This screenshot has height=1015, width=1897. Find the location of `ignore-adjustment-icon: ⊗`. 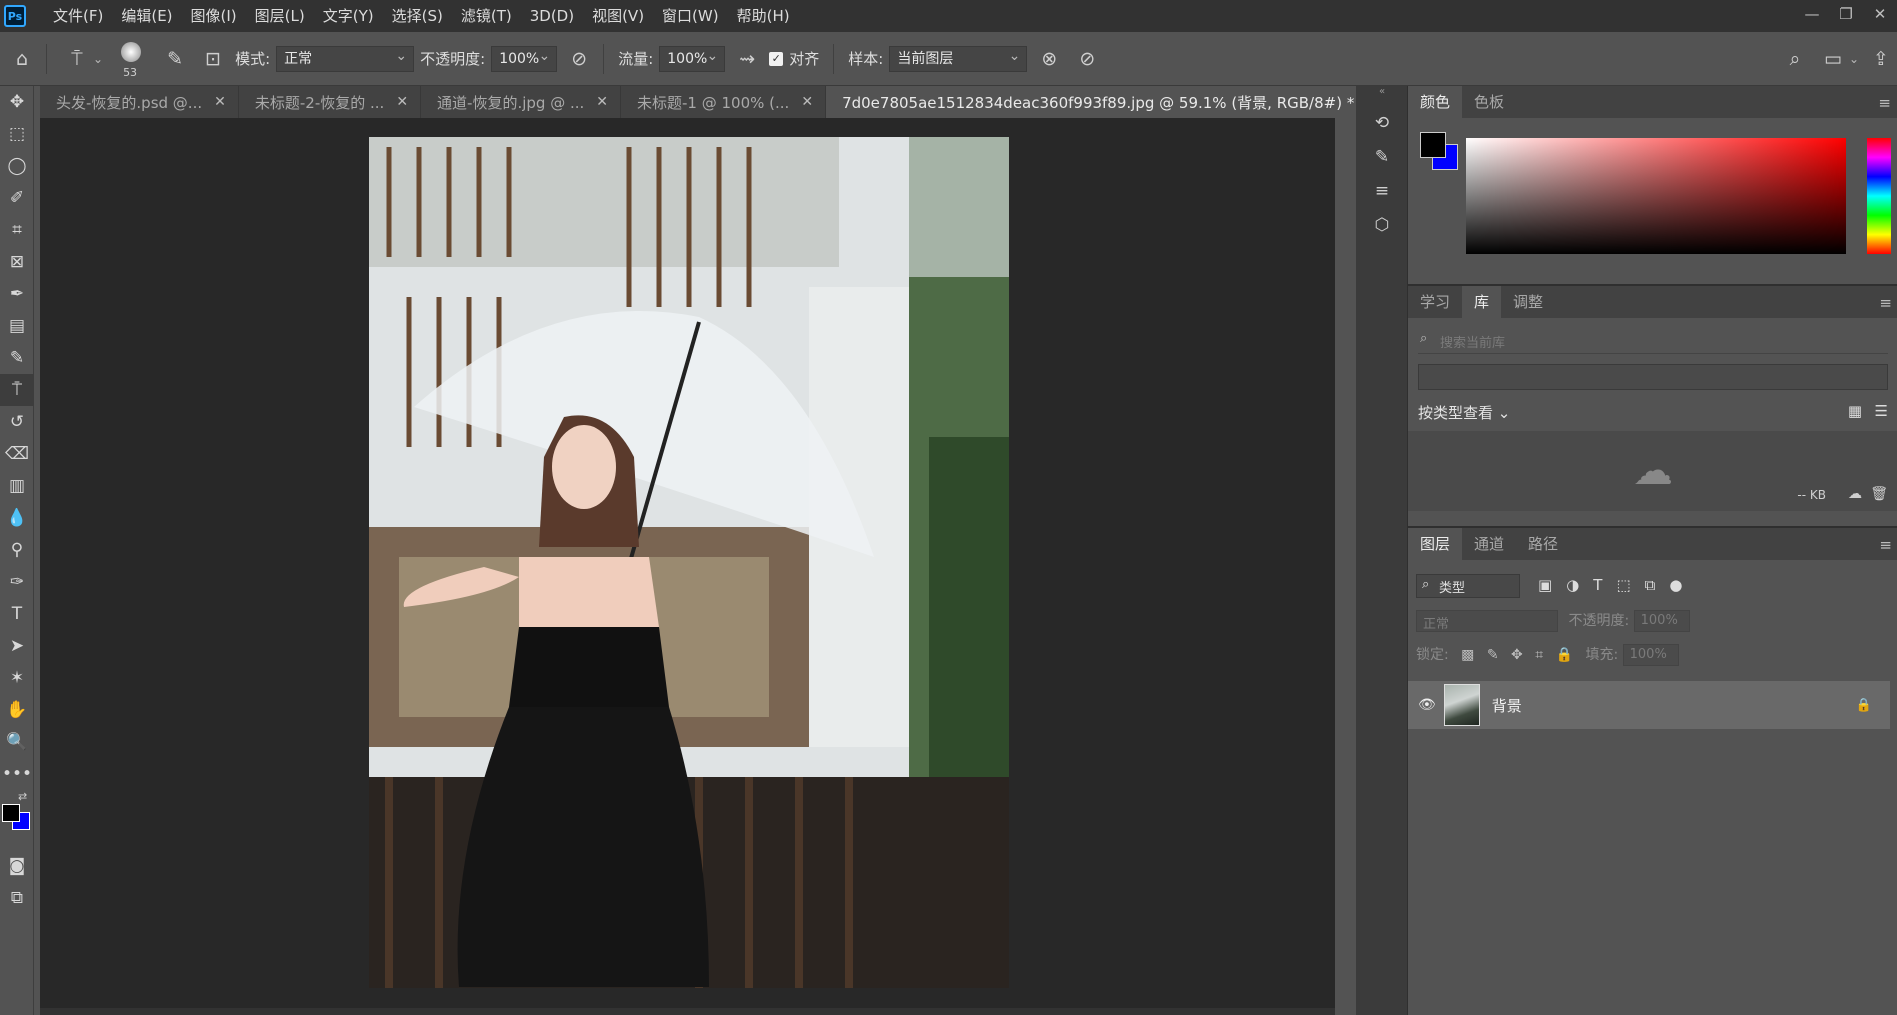

ignore-adjustment-icon: ⊗ is located at coordinates (1049, 59).